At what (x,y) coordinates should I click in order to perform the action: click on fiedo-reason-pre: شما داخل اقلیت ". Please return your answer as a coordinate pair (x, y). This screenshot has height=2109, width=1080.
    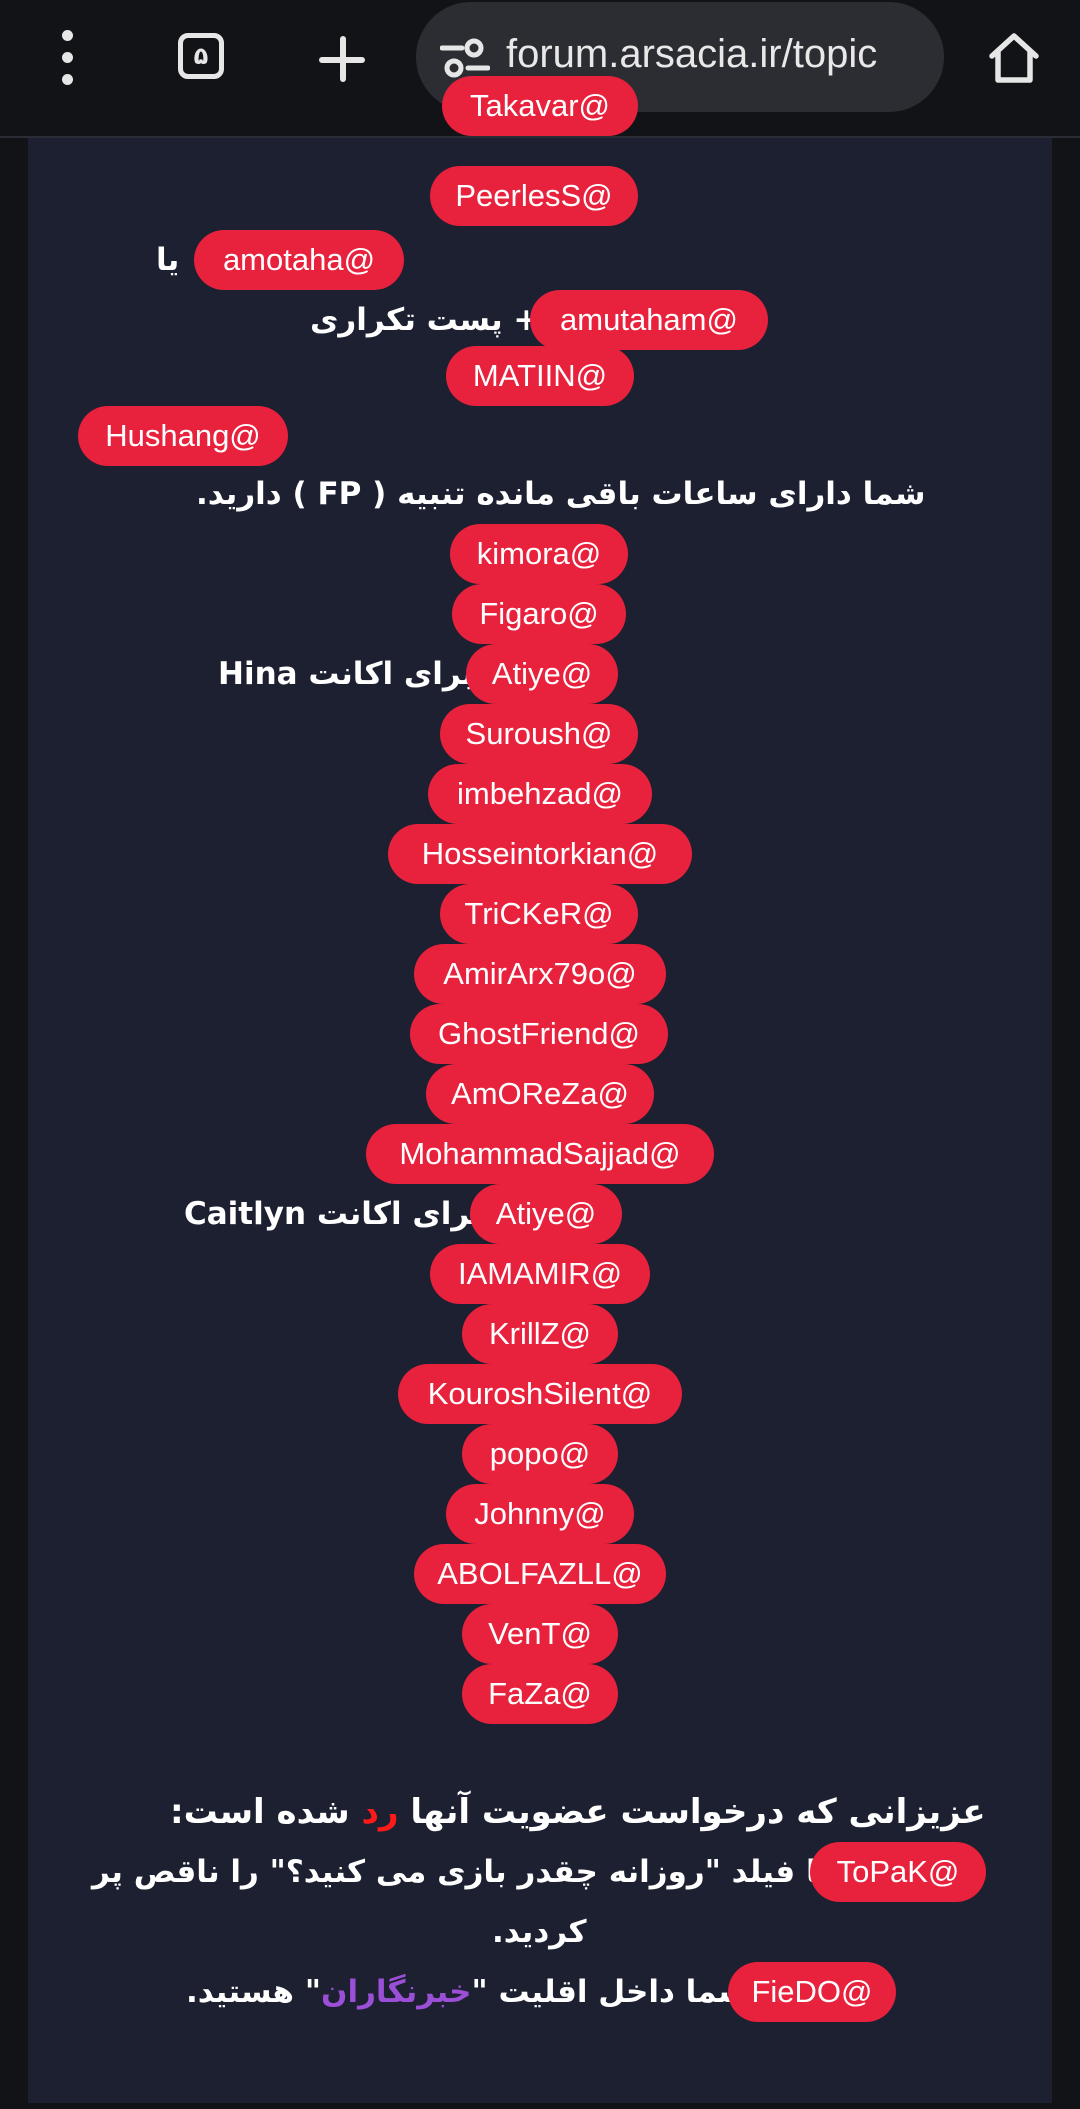
    Looking at the image, I should click on (610, 1992).